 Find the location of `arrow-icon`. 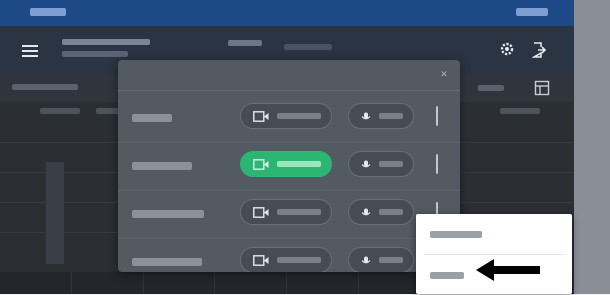

arrow-icon is located at coordinates (509, 270).